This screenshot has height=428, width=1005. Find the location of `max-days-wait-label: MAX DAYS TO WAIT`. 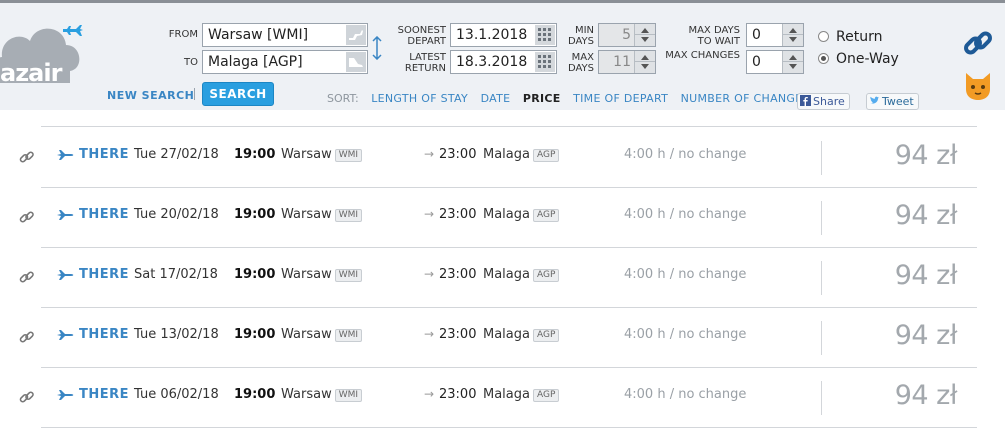

max-days-wait-label: MAX DAYS TO WAIT is located at coordinates (700, 36).